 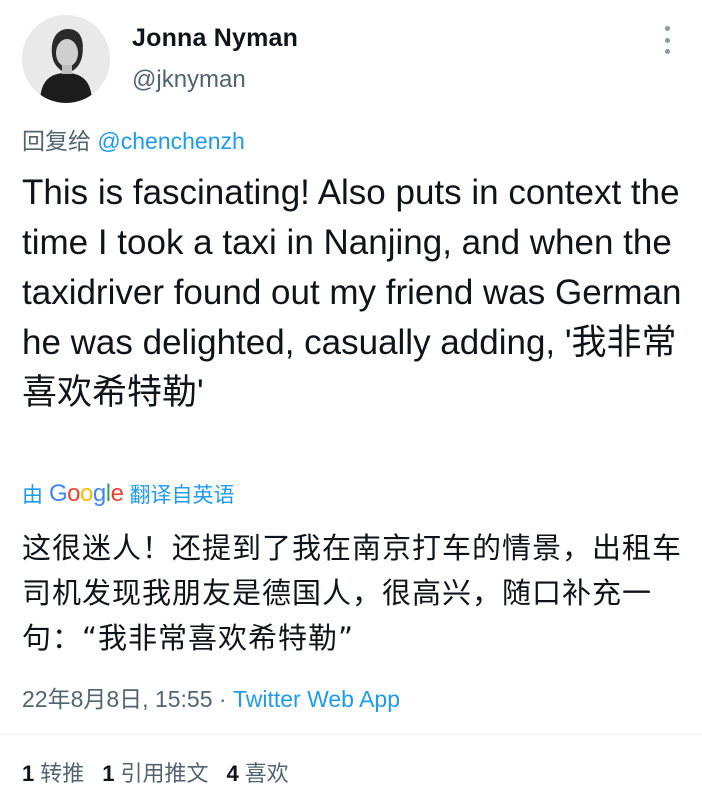 I want to click on likes-stat: 4 喜欢, so click(x=258, y=772).